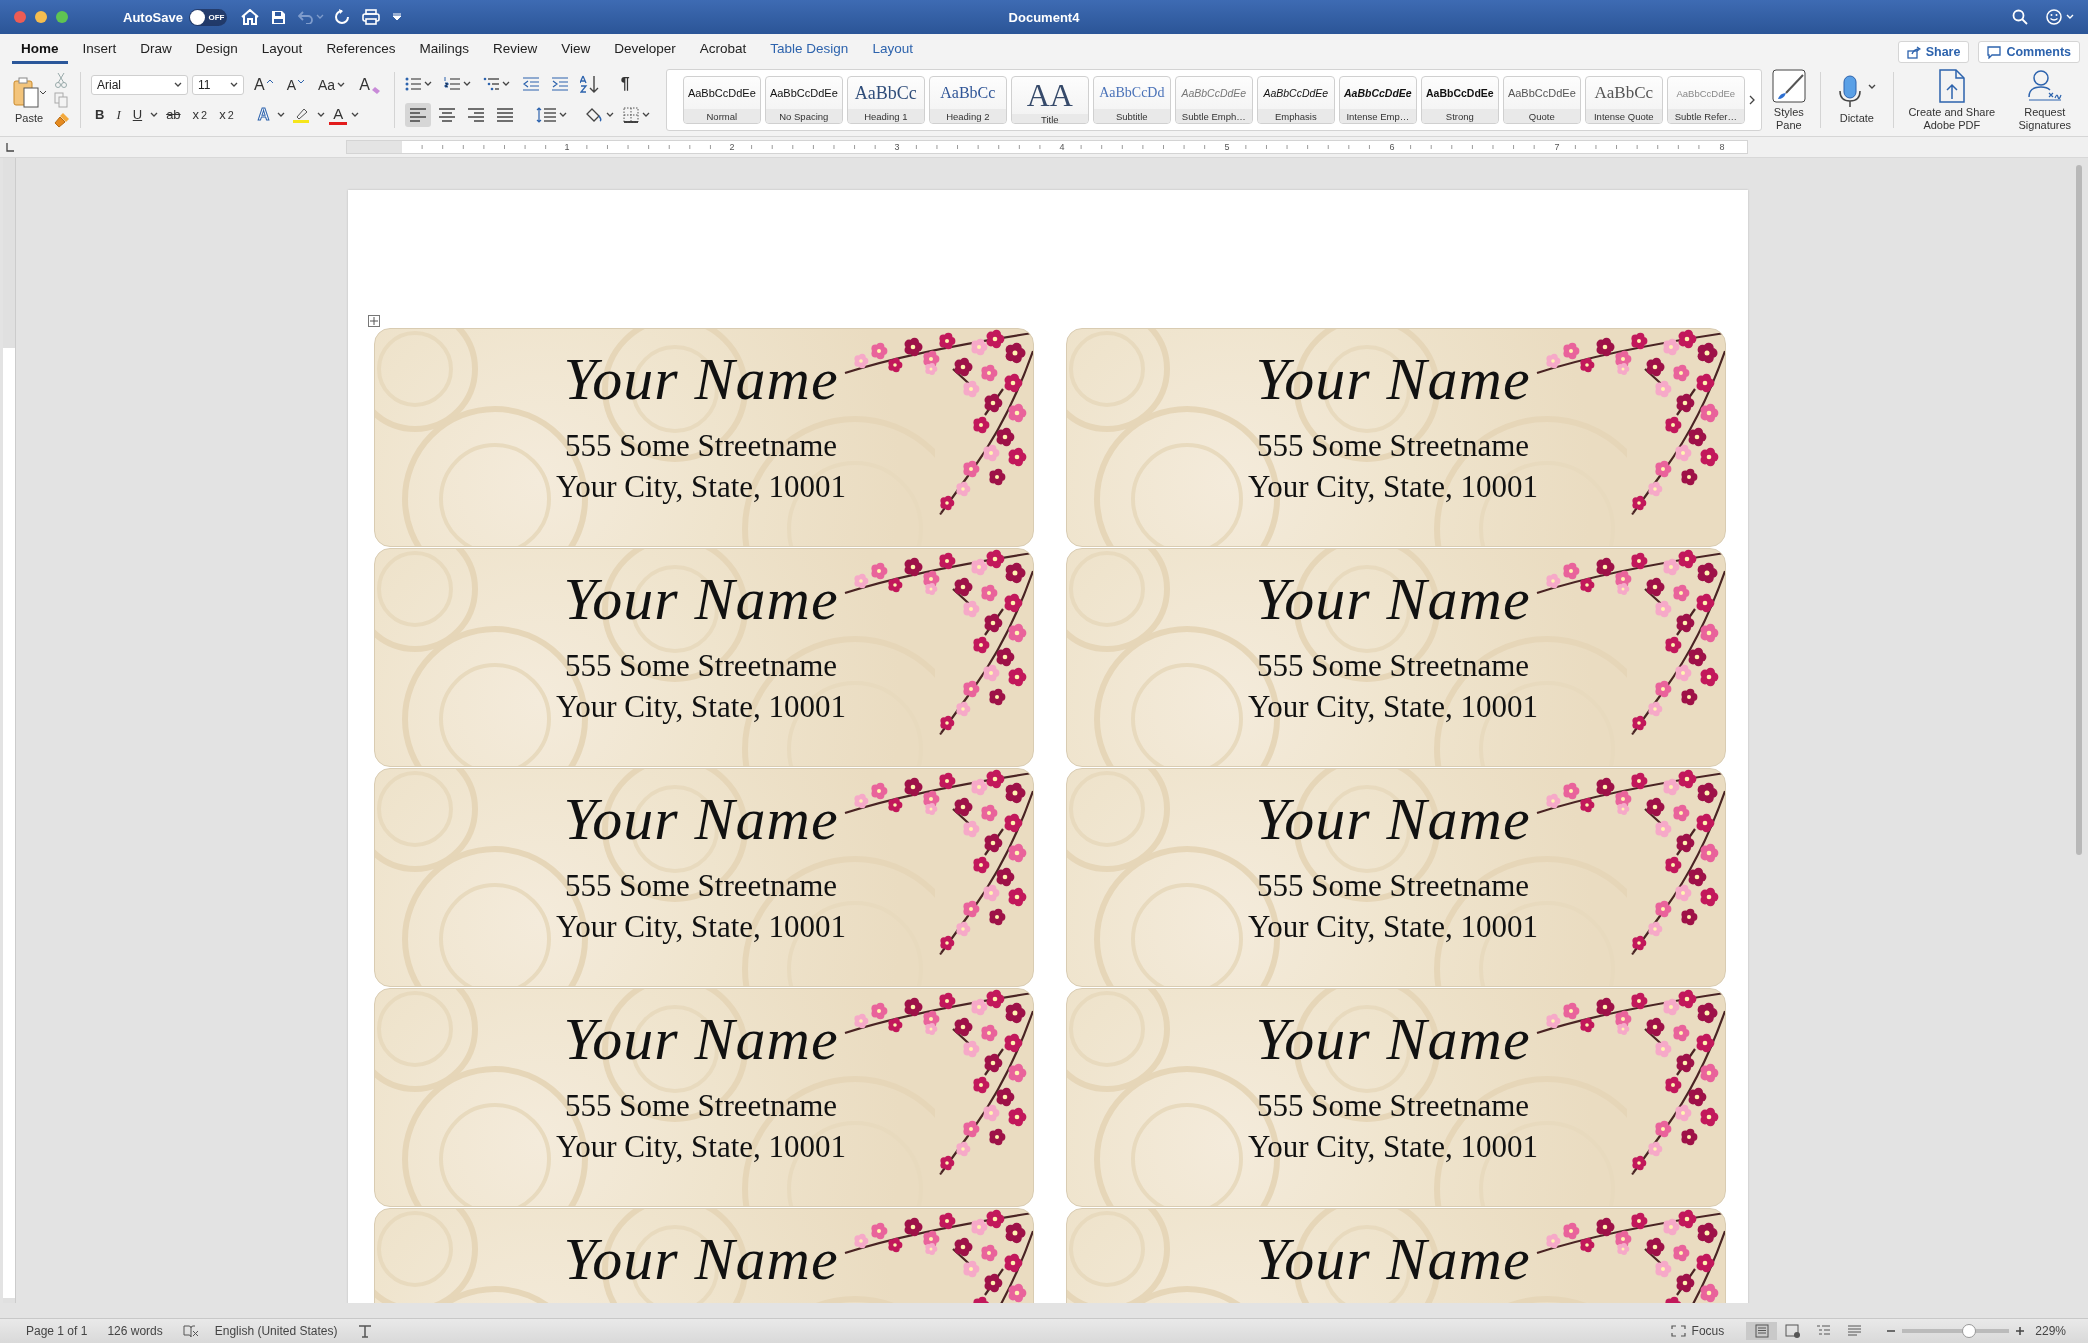 The image size is (2088, 1343). What do you see at coordinates (701, 379) in the screenshot?
I see `label-name: Your Name` at bounding box center [701, 379].